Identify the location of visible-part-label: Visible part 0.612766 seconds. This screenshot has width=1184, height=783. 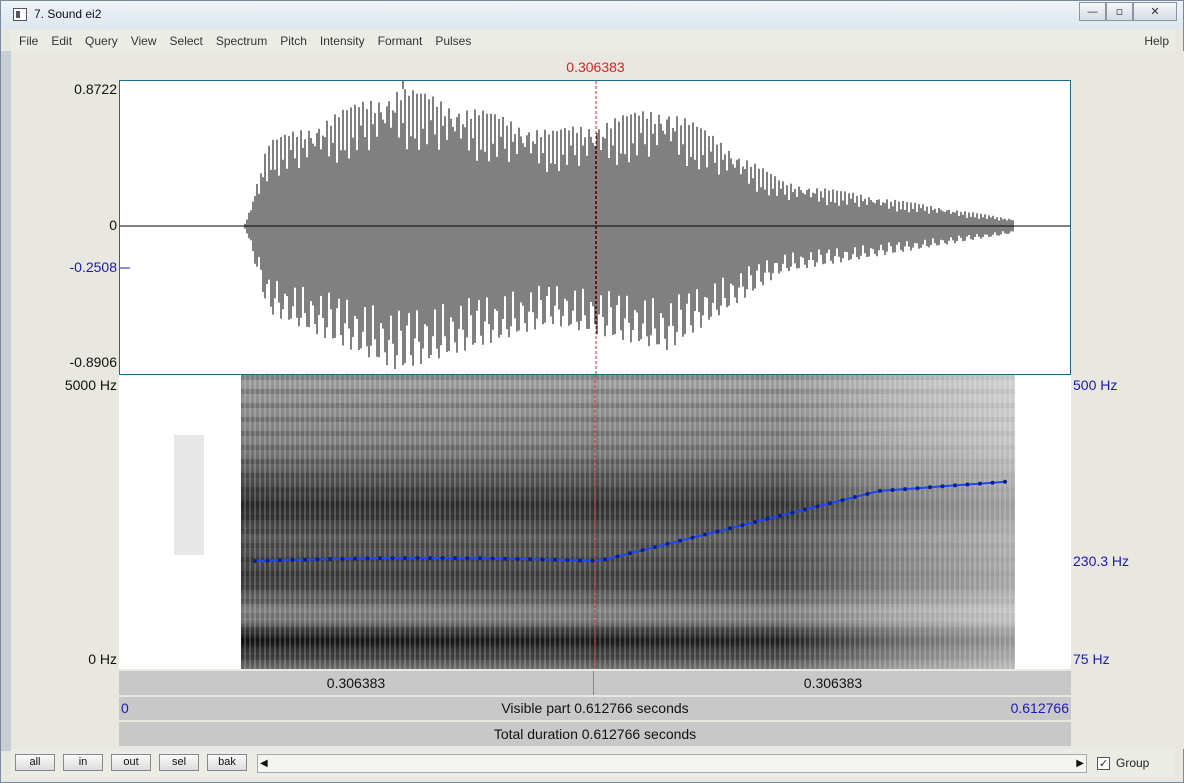
(595, 708).